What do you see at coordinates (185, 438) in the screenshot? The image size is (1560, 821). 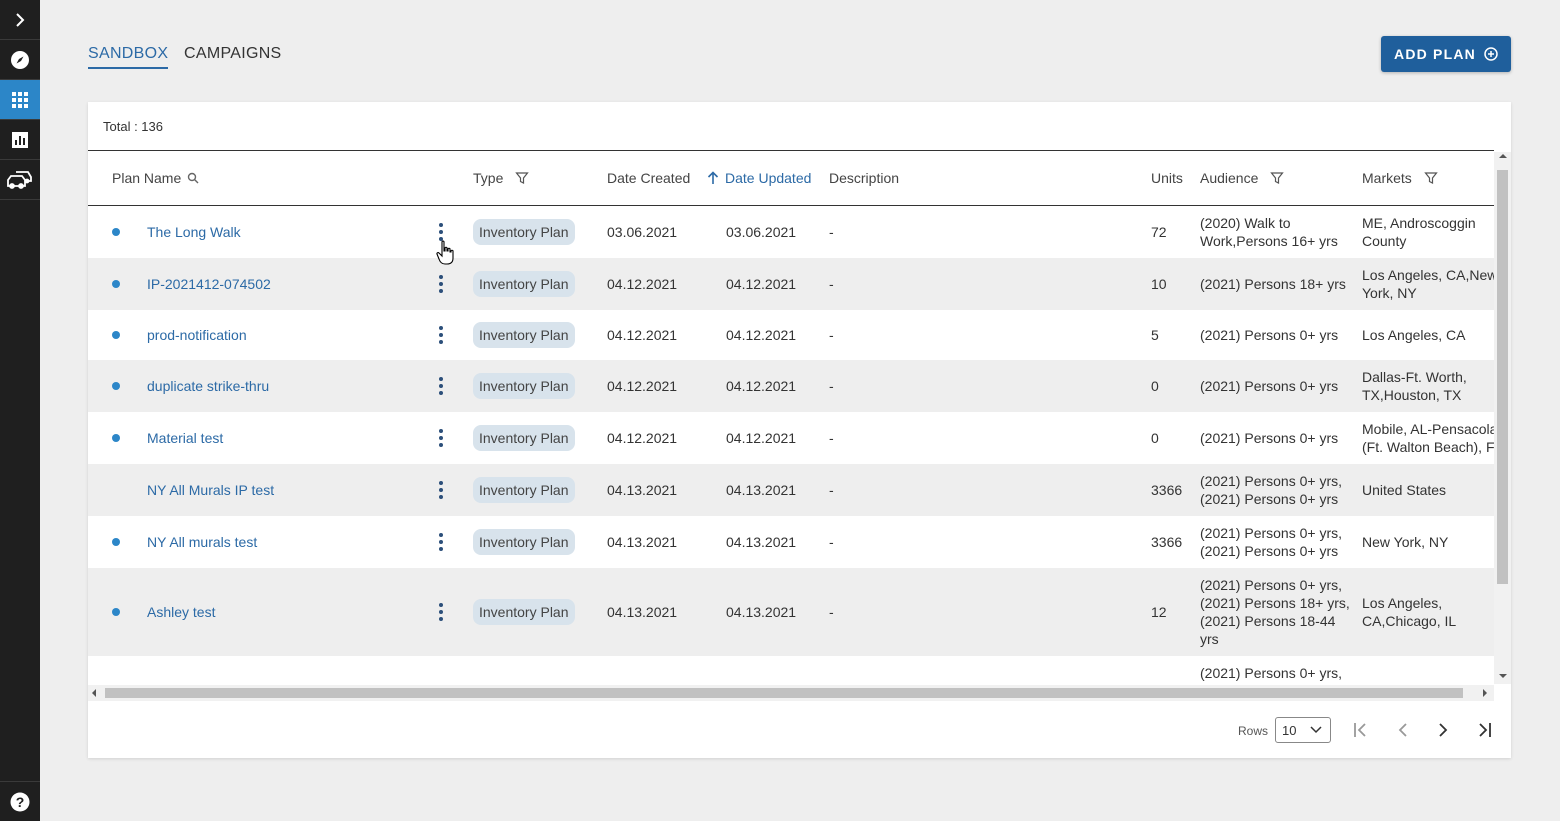 I see `plan-name-link: Material test` at bounding box center [185, 438].